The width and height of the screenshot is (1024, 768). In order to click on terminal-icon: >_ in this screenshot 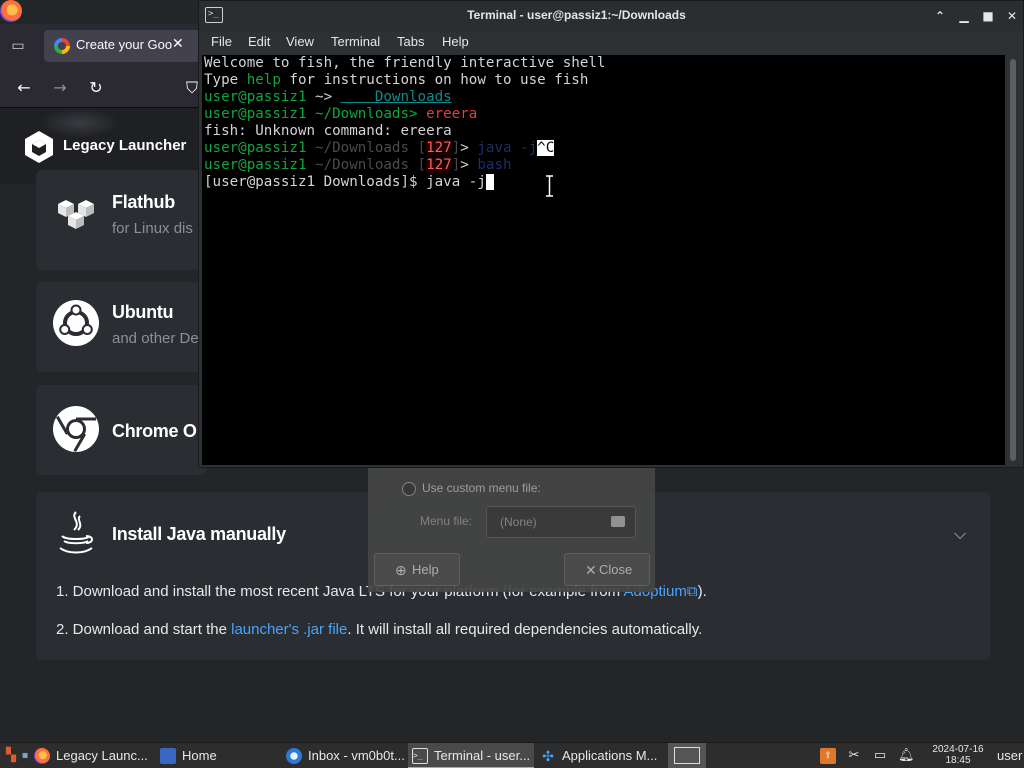, I will do `click(420, 756)`.